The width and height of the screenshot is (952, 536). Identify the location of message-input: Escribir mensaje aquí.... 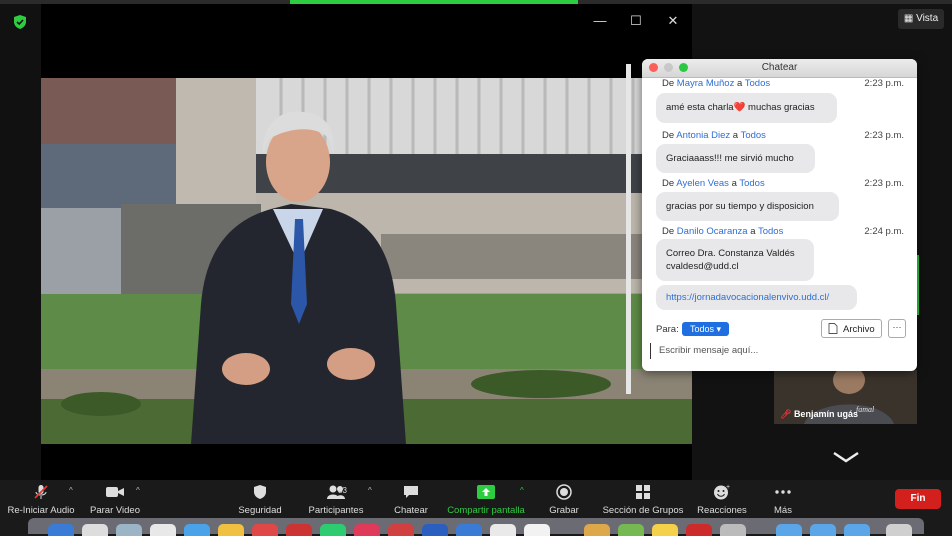
(783, 351).